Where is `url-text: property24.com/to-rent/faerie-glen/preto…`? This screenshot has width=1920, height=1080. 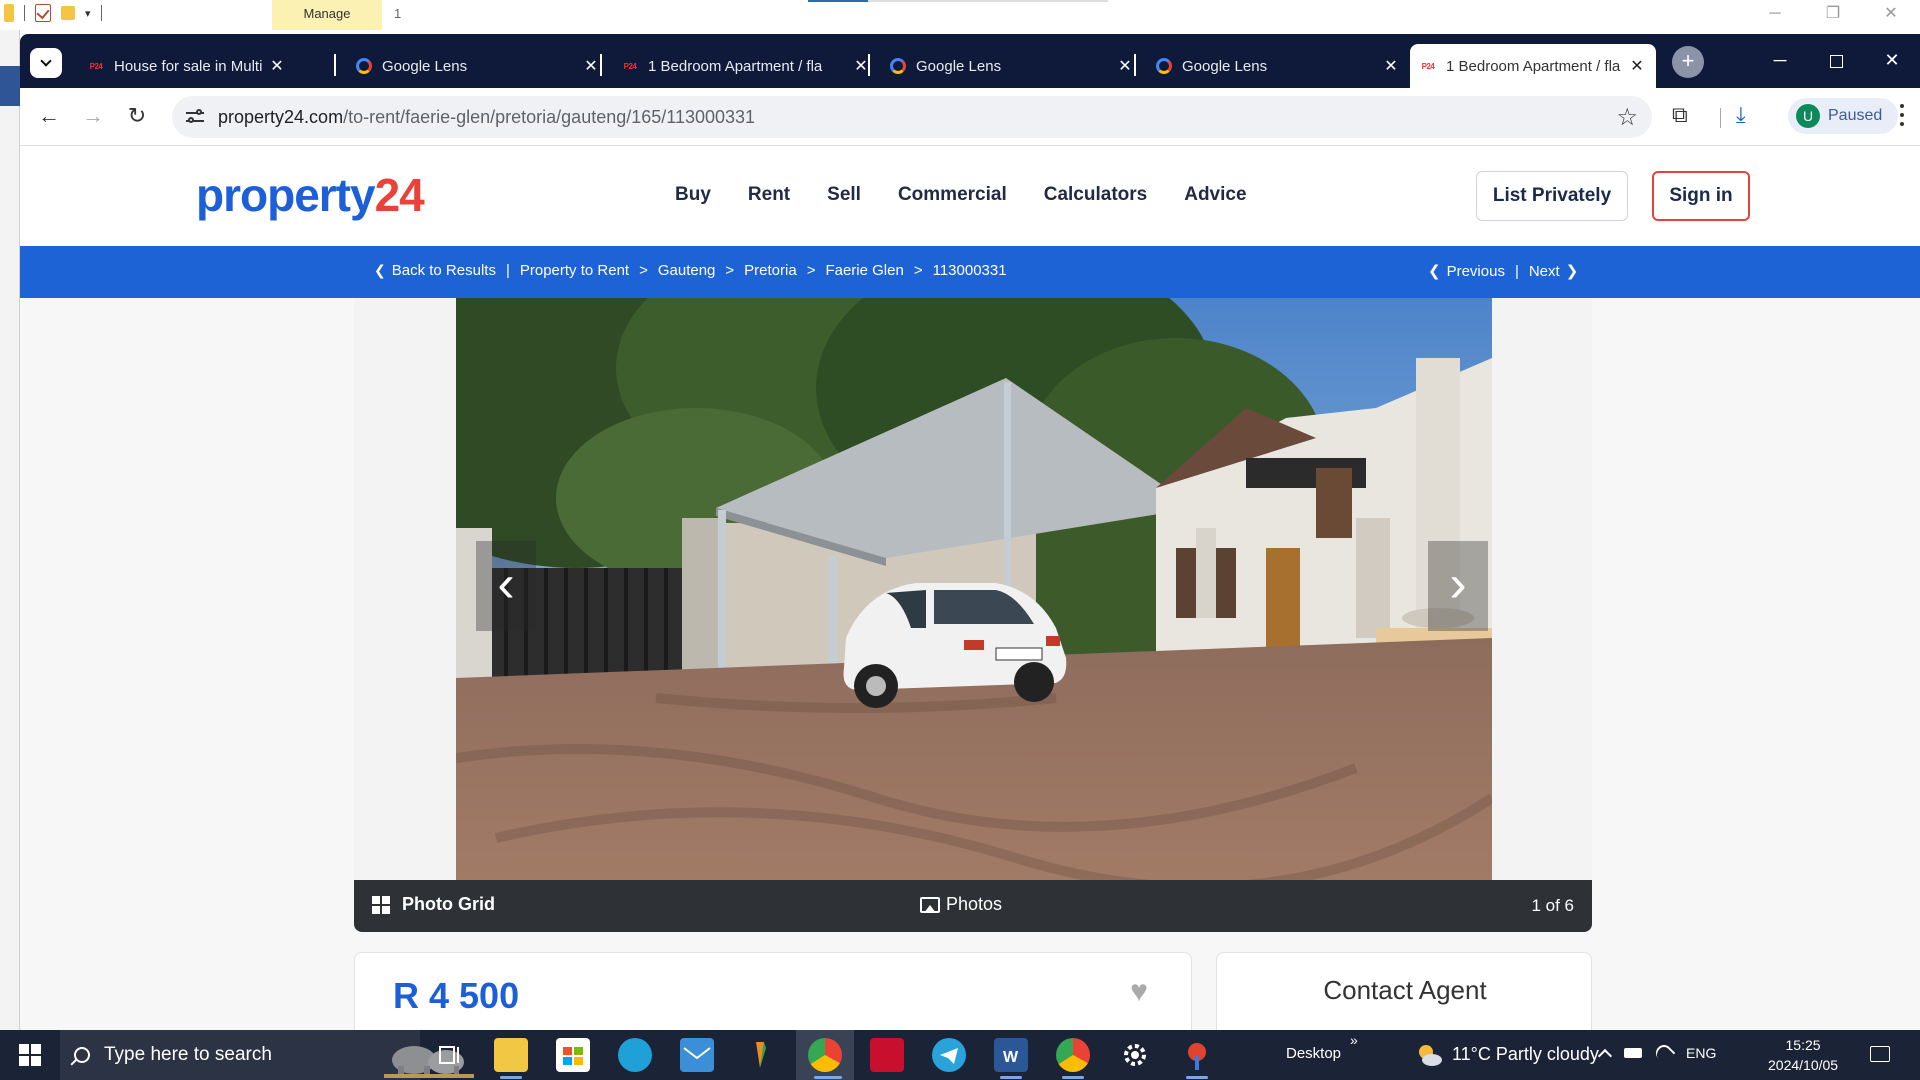
url-text: property24.com/to-rent/faerie-glen/preto… is located at coordinates (486, 117).